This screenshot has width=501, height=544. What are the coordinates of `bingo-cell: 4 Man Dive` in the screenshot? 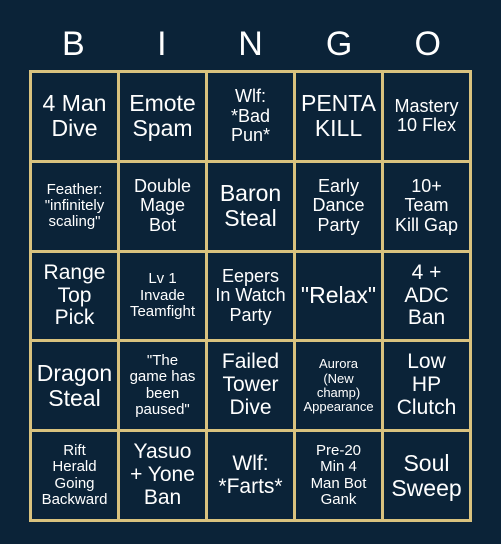 It's located at (74, 116).